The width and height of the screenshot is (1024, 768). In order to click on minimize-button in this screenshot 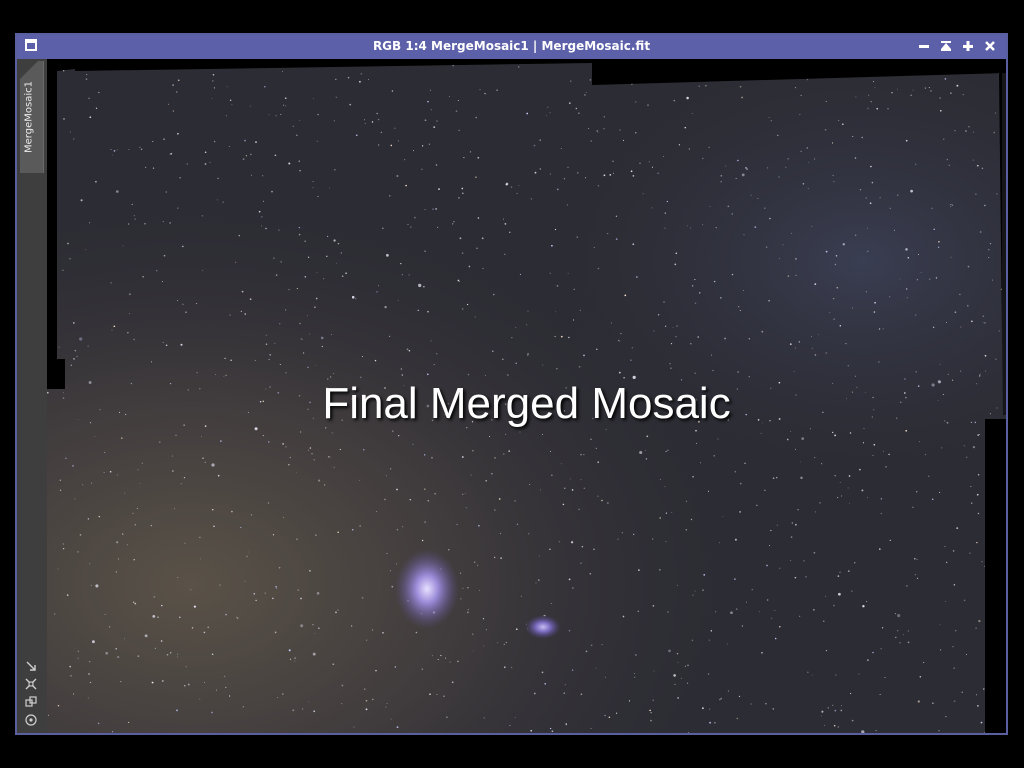, I will do `click(924, 46)`.